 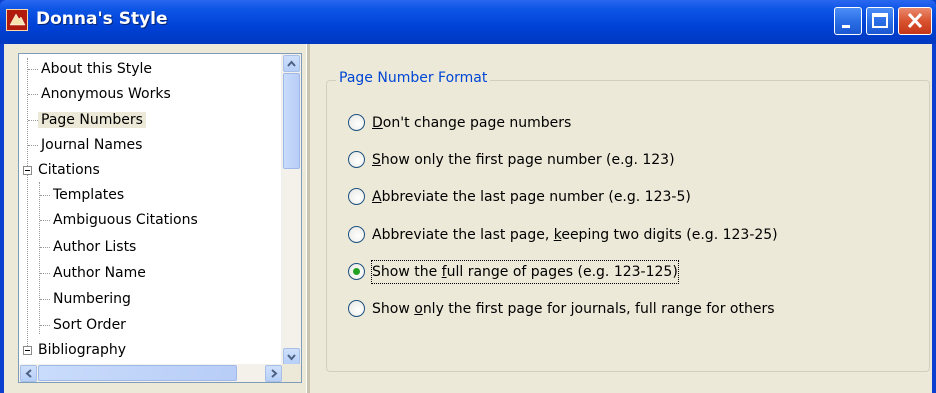 I want to click on panel-splitter, so click(x=308, y=218).